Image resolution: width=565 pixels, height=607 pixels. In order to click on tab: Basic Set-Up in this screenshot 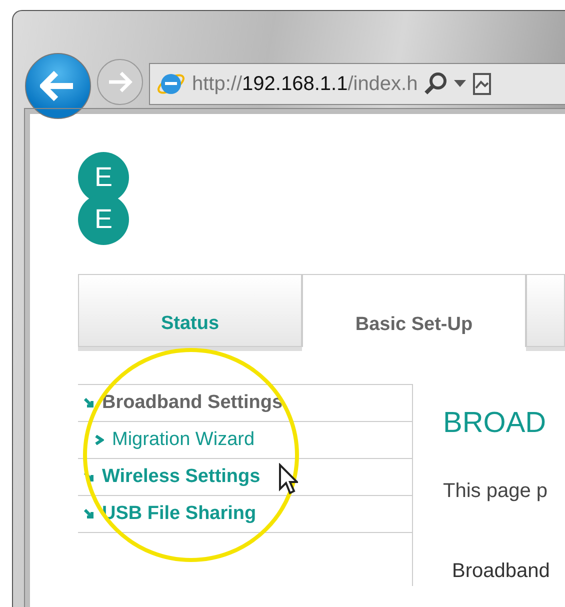, I will do `click(414, 310)`.